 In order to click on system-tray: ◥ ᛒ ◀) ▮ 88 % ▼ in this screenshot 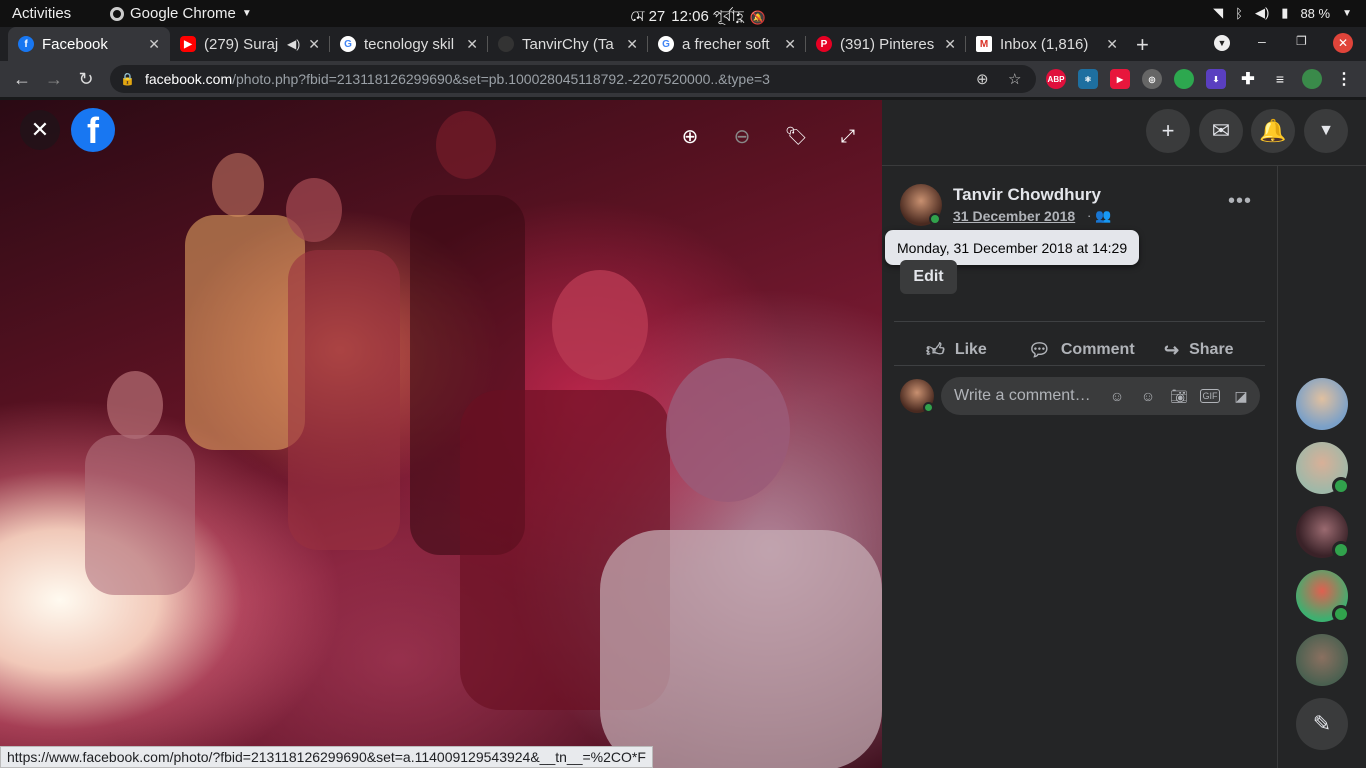, I will do `click(1282, 13)`.